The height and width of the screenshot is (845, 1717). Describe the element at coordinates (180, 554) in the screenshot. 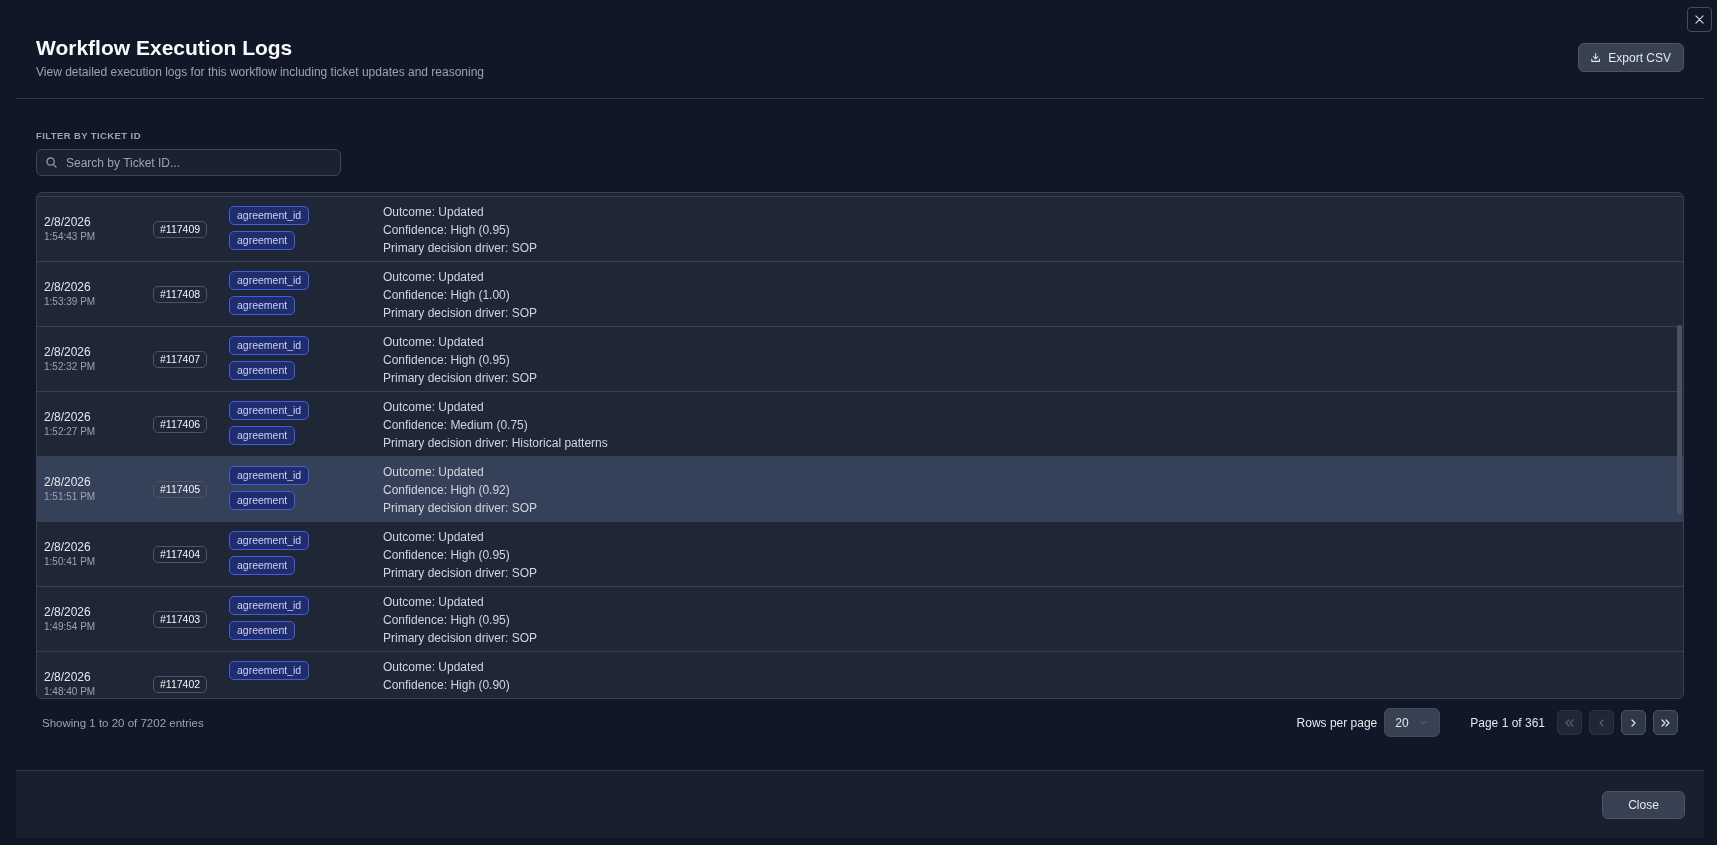

I see `ticket-badge: #117404` at that location.